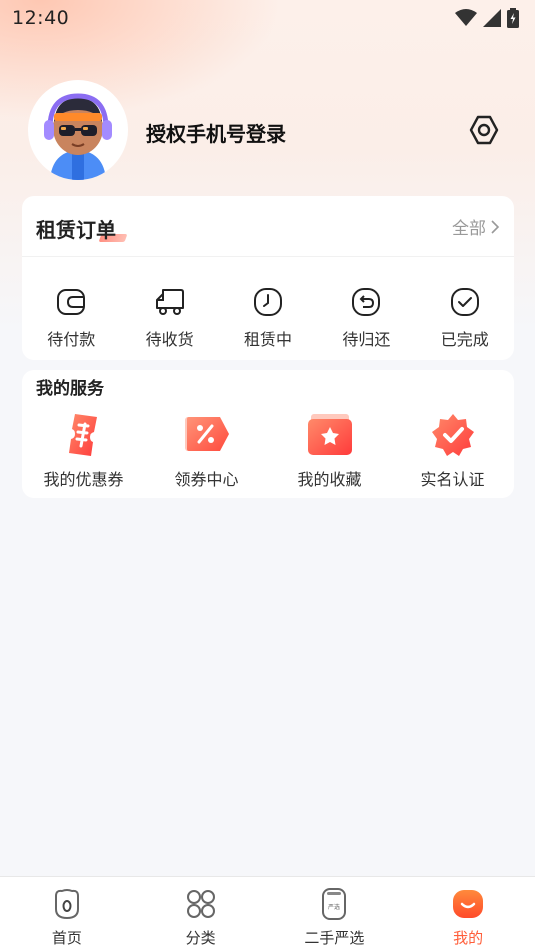 This screenshot has height=951, width=535. Describe the element at coordinates (206, 434) in the screenshot. I see `discount-tag-icon` at that location.